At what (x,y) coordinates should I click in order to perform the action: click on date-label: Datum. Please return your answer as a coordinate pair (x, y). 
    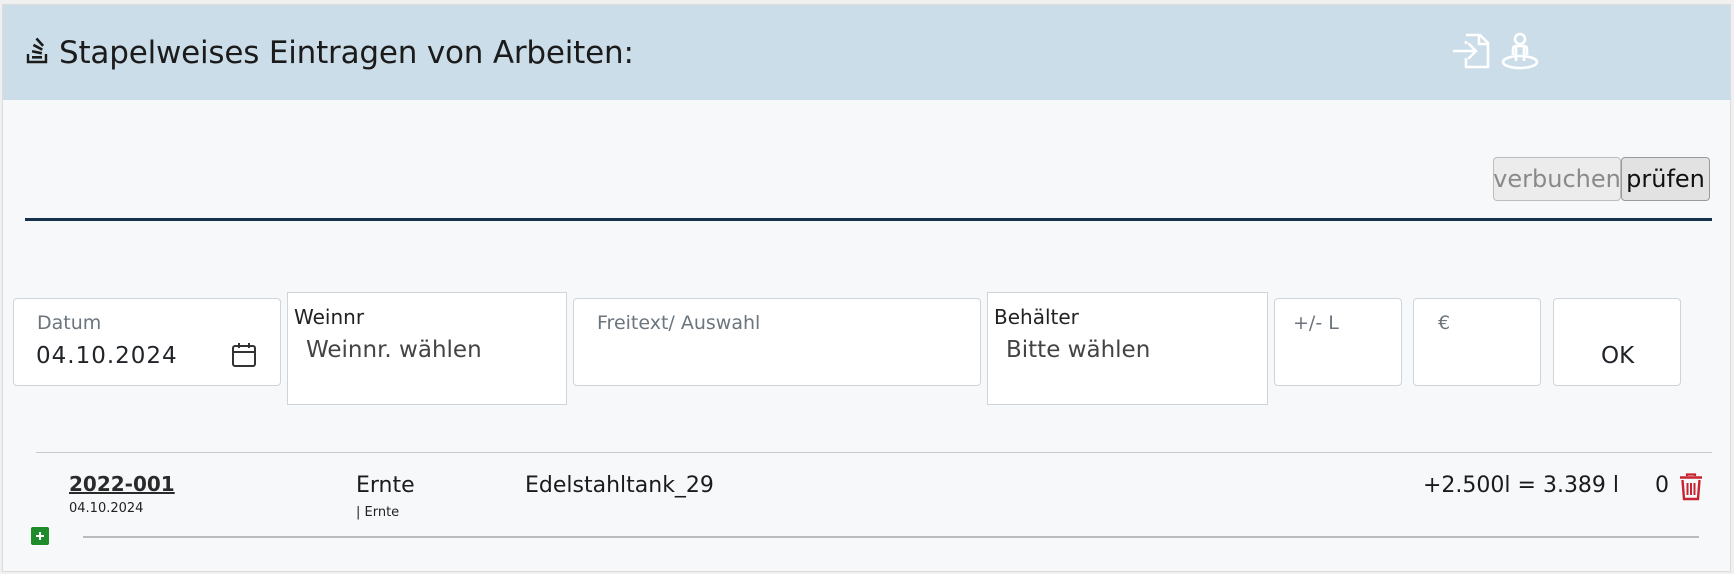
    Looking at the image, I should click on (69, 323).